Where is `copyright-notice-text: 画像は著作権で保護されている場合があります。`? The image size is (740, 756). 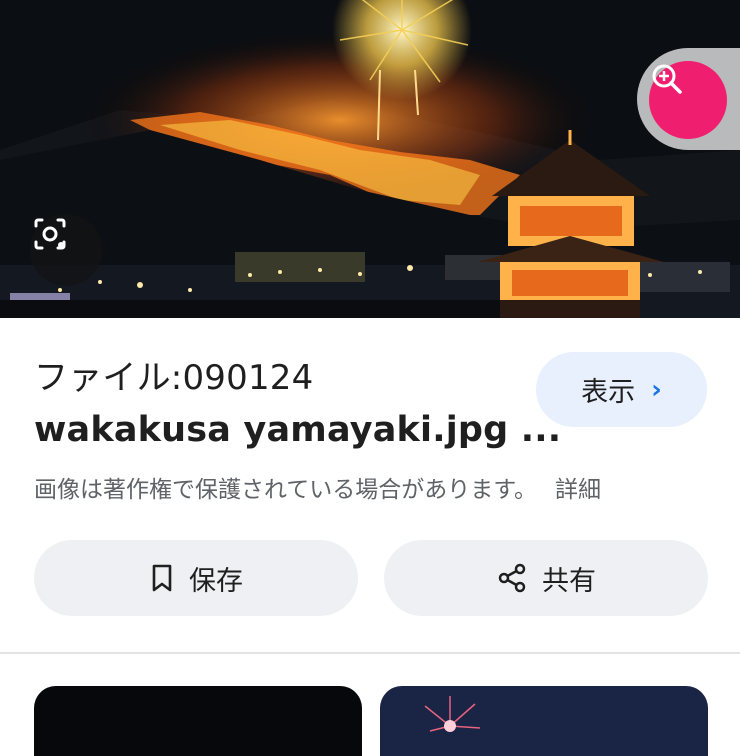
copyright-notice-text: 画像は著作権で保護されている場合があります。 is located at coordinates (286, 490).